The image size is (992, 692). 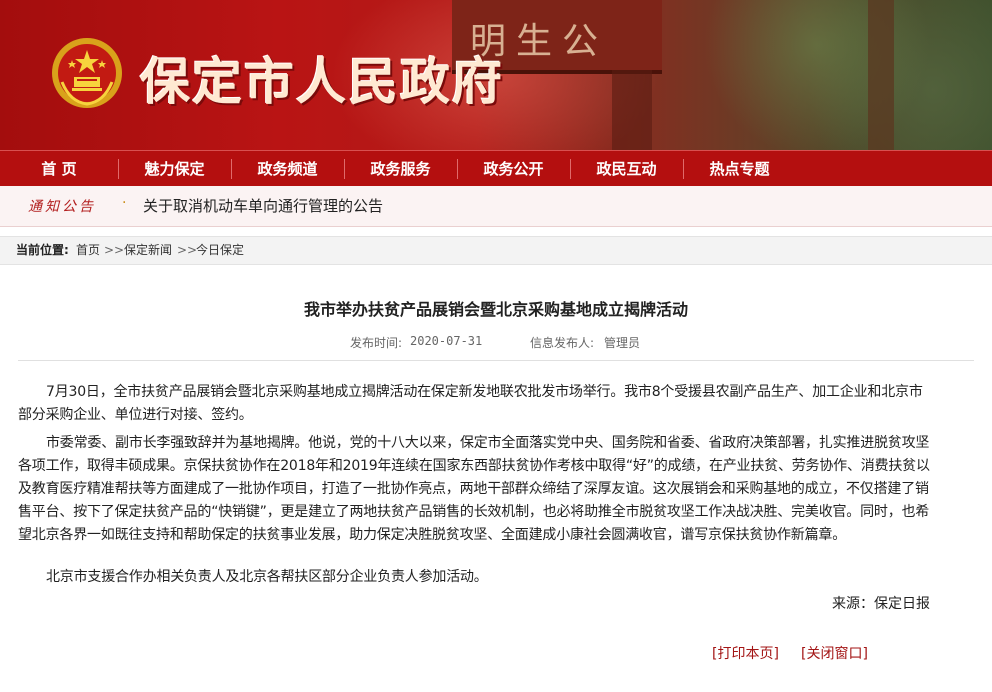 I want to click on publish-date: 2020-07-31, so click(x=446, y=341).